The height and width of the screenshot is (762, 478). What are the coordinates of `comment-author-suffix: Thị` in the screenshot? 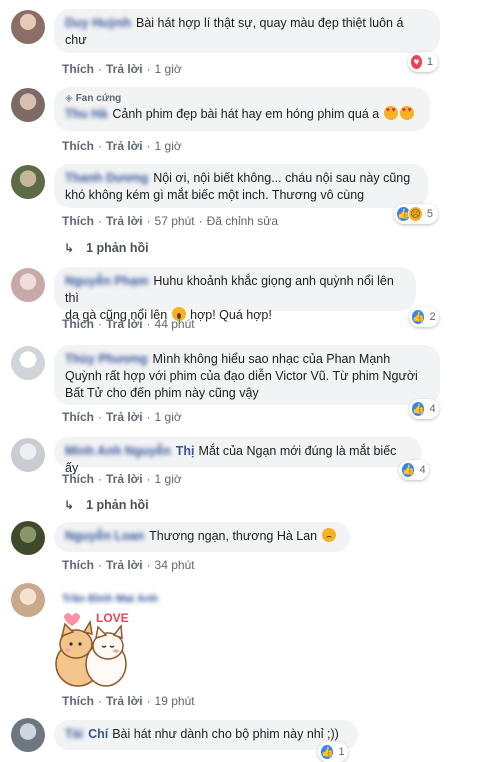 It's located at (185, 451).